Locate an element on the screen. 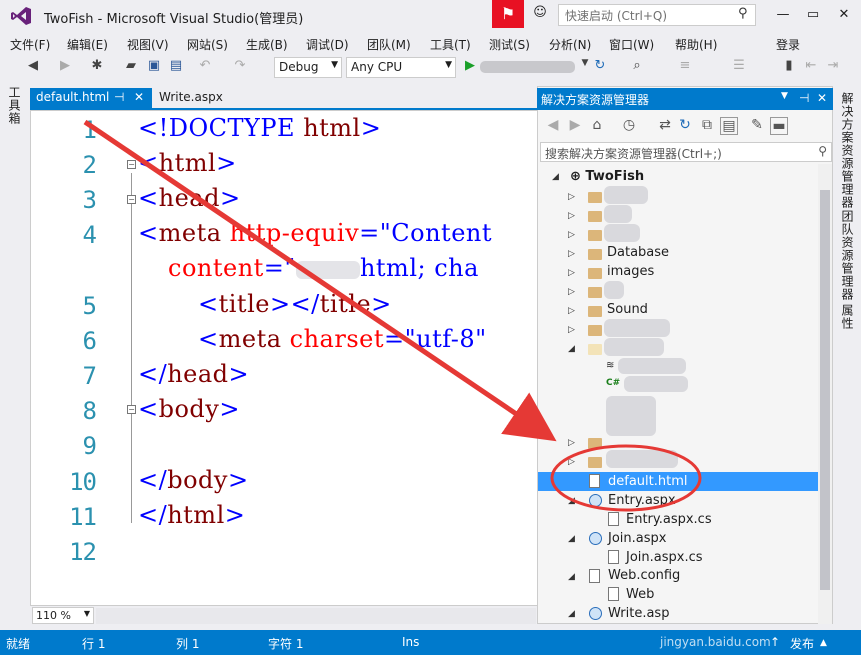 This screenshot has height=655, width=861. tree-item-join-aspx: Join.aspx is located at coordinates (637, 538).